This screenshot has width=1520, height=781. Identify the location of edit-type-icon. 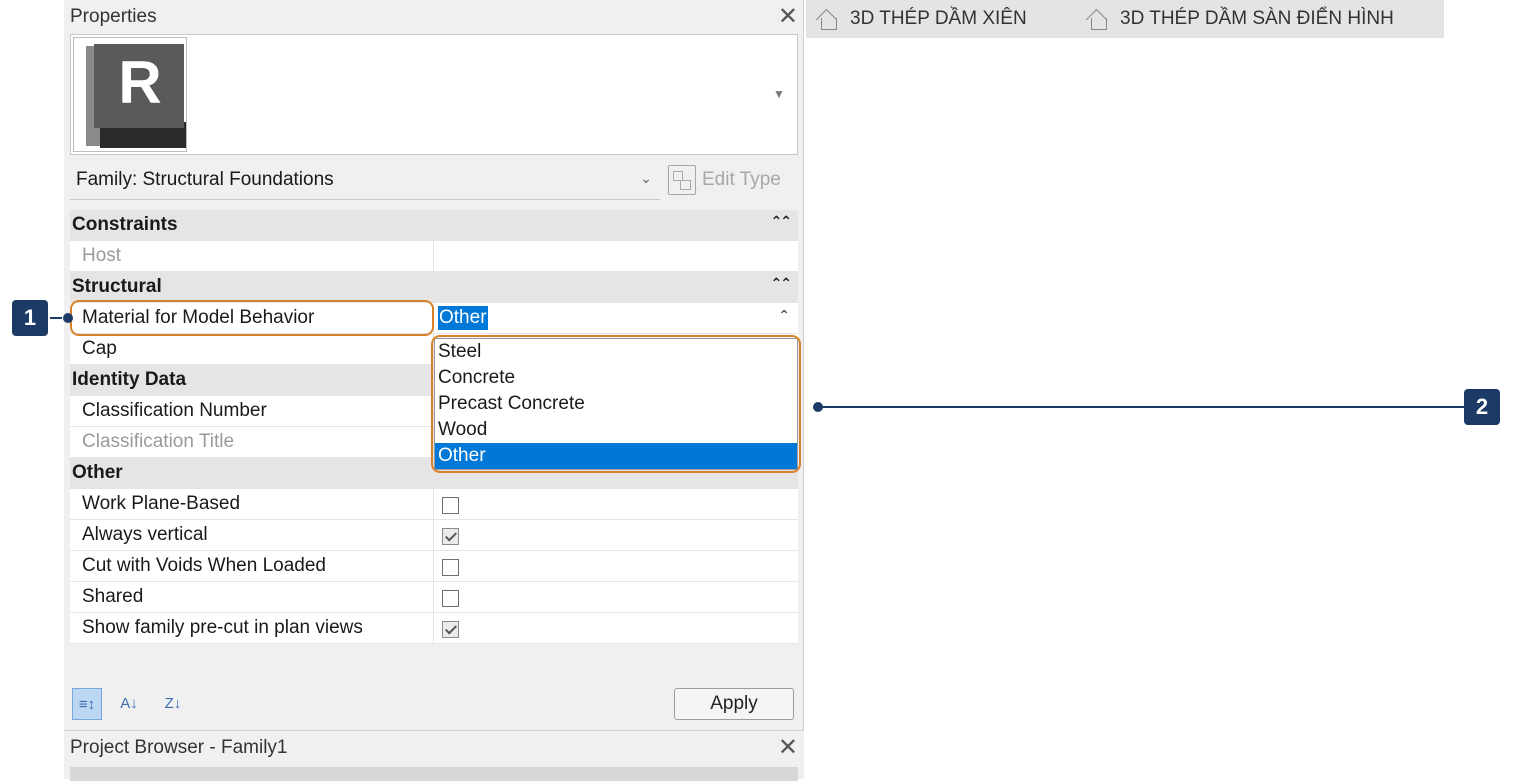
(682, 180).